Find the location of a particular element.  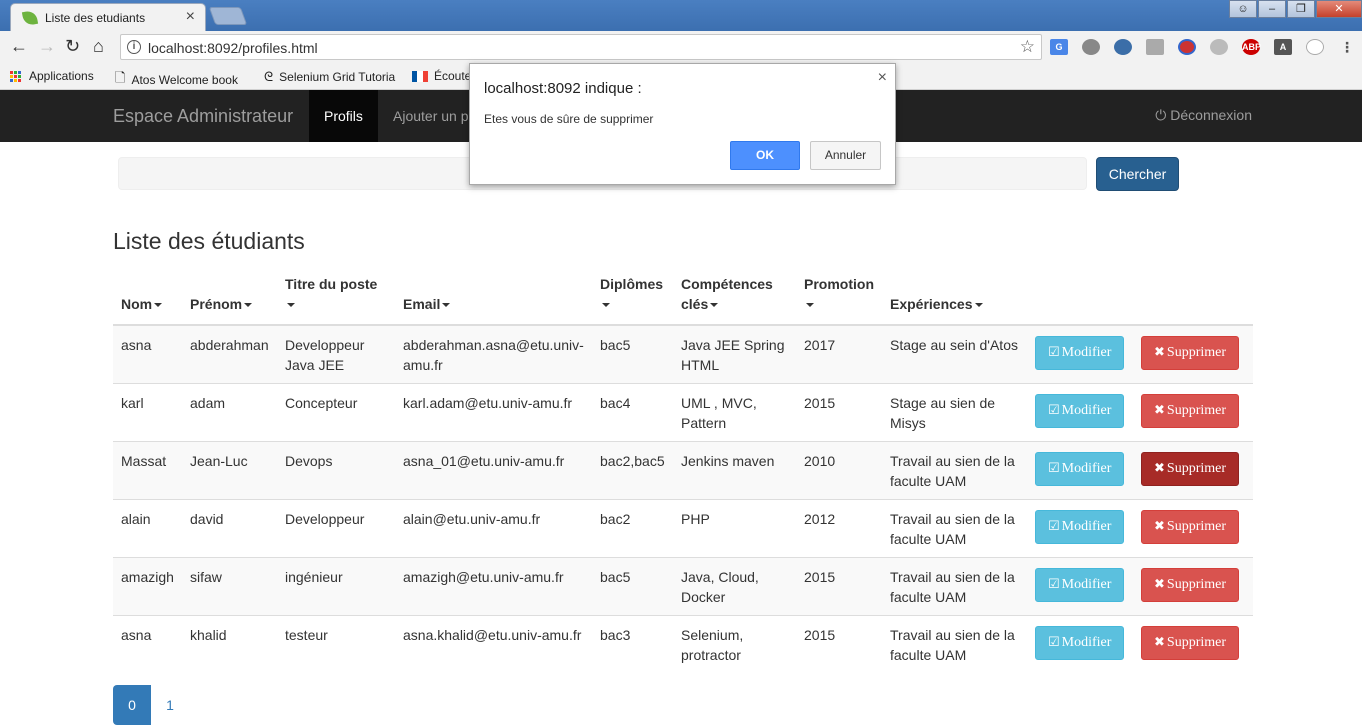

dialog-close-icon: × is located at coordinates (882, 78).